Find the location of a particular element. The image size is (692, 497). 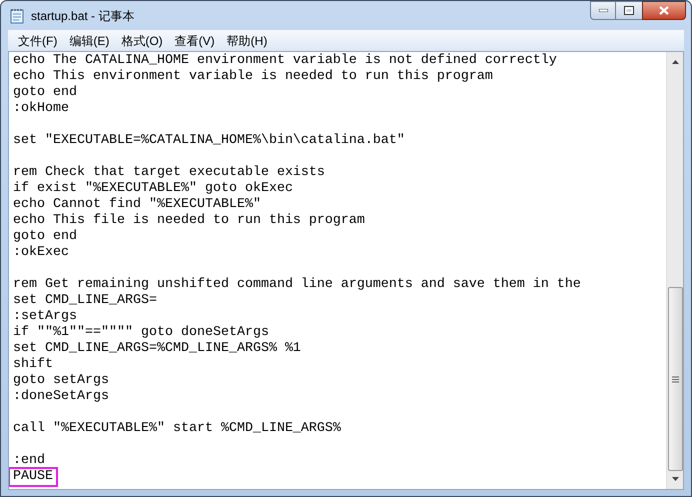

code-line: :end is located at coordinates (29, 461).